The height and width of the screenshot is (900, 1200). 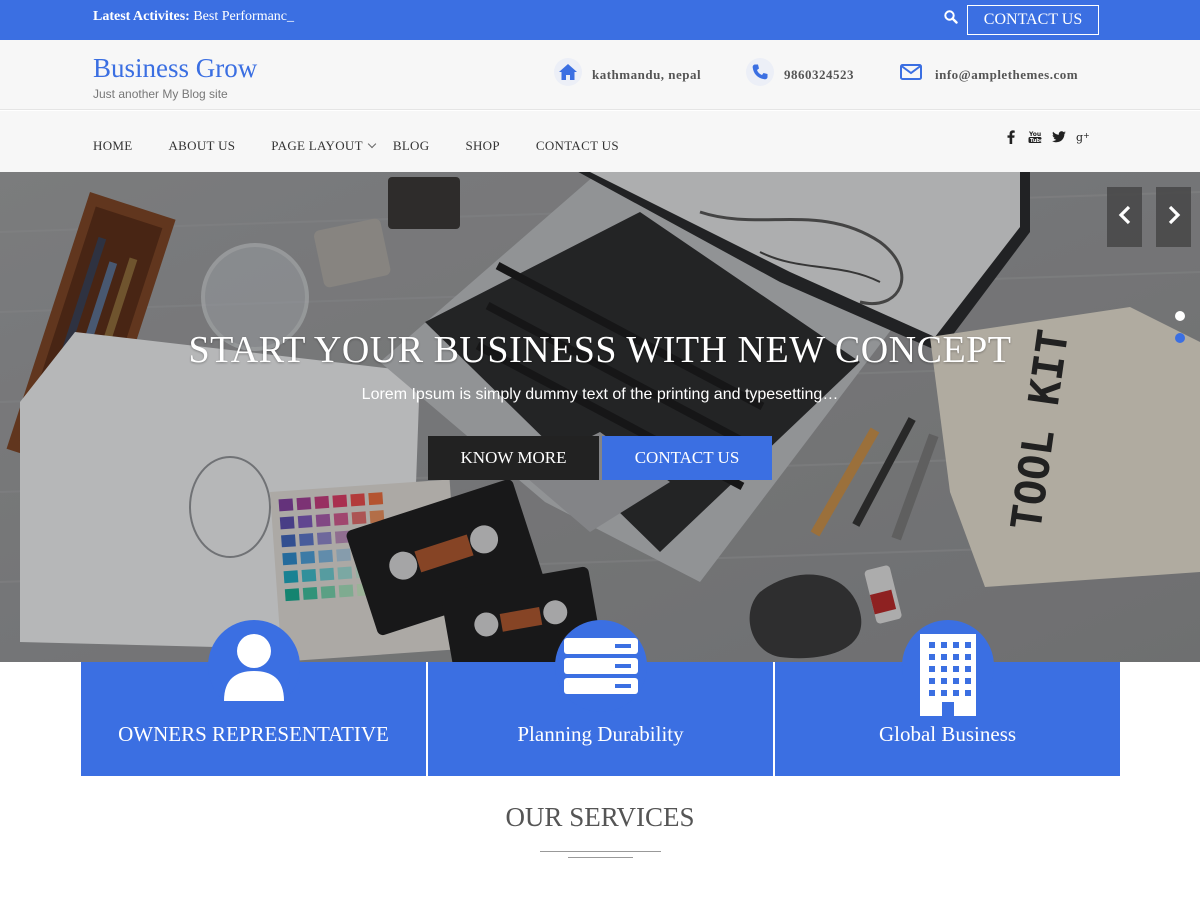 I want to click on building-icon, so click(x=948, y=668).